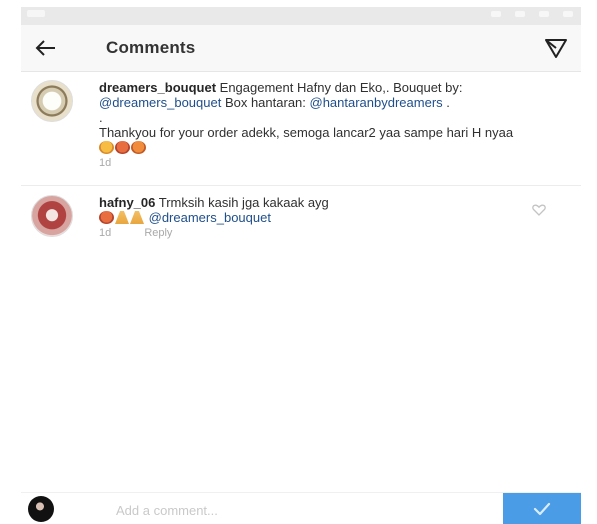 The image size is (597, 524). What do you see at coordinates (158, 233) in the screenshot?
I see `reply-link: Reply` at bounding box center [158, 233].